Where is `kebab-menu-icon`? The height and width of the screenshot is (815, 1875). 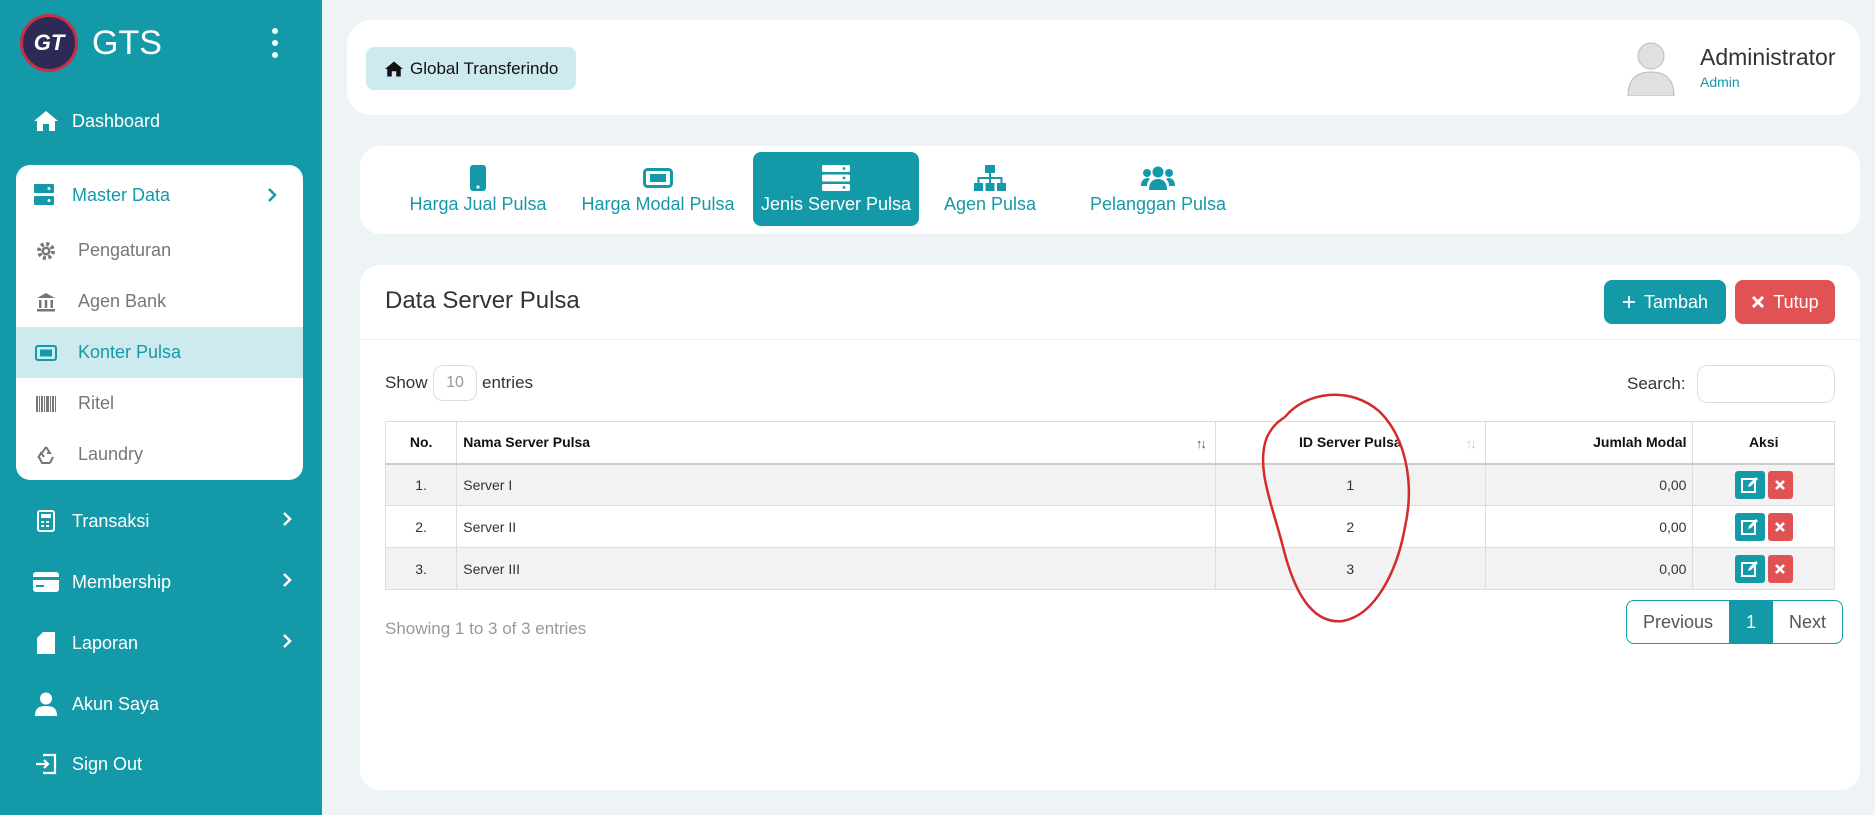 kebab-menu-icon is located at coordinates (275, 43).